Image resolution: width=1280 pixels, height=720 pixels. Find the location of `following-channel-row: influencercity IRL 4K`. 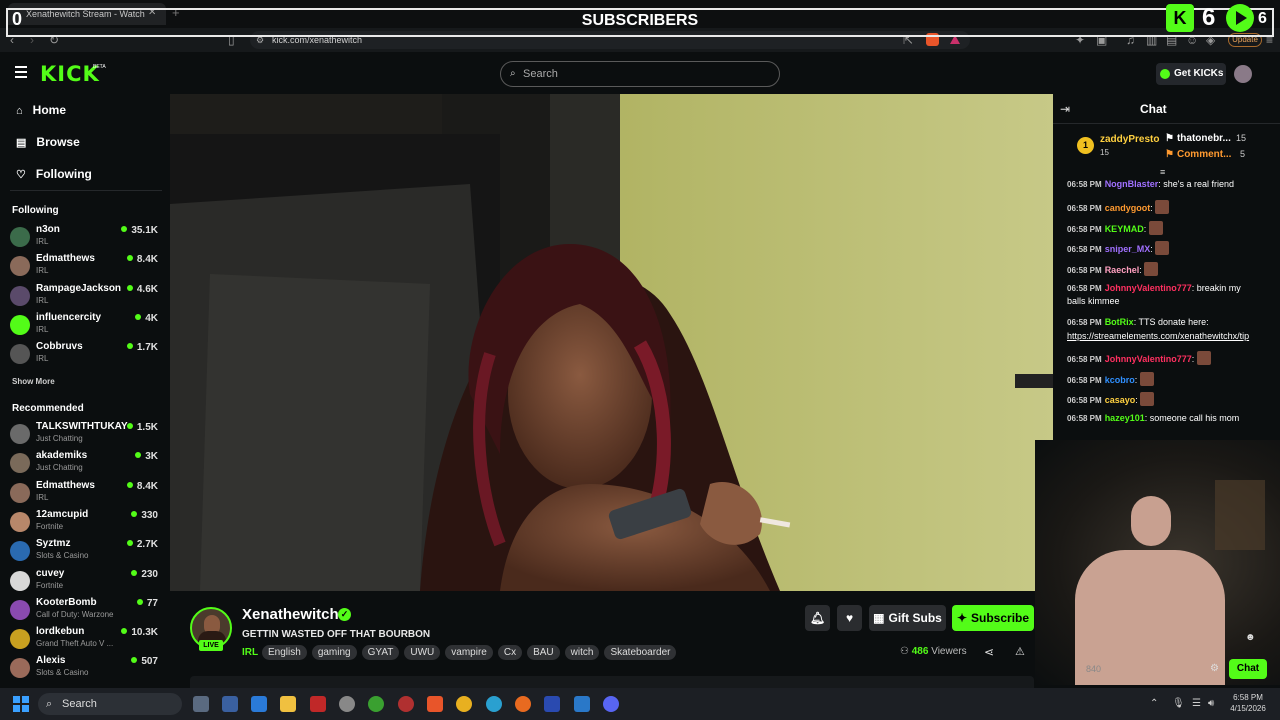

following-channel-row: influencercity IRL 4K is located at coordinates (90, 326).